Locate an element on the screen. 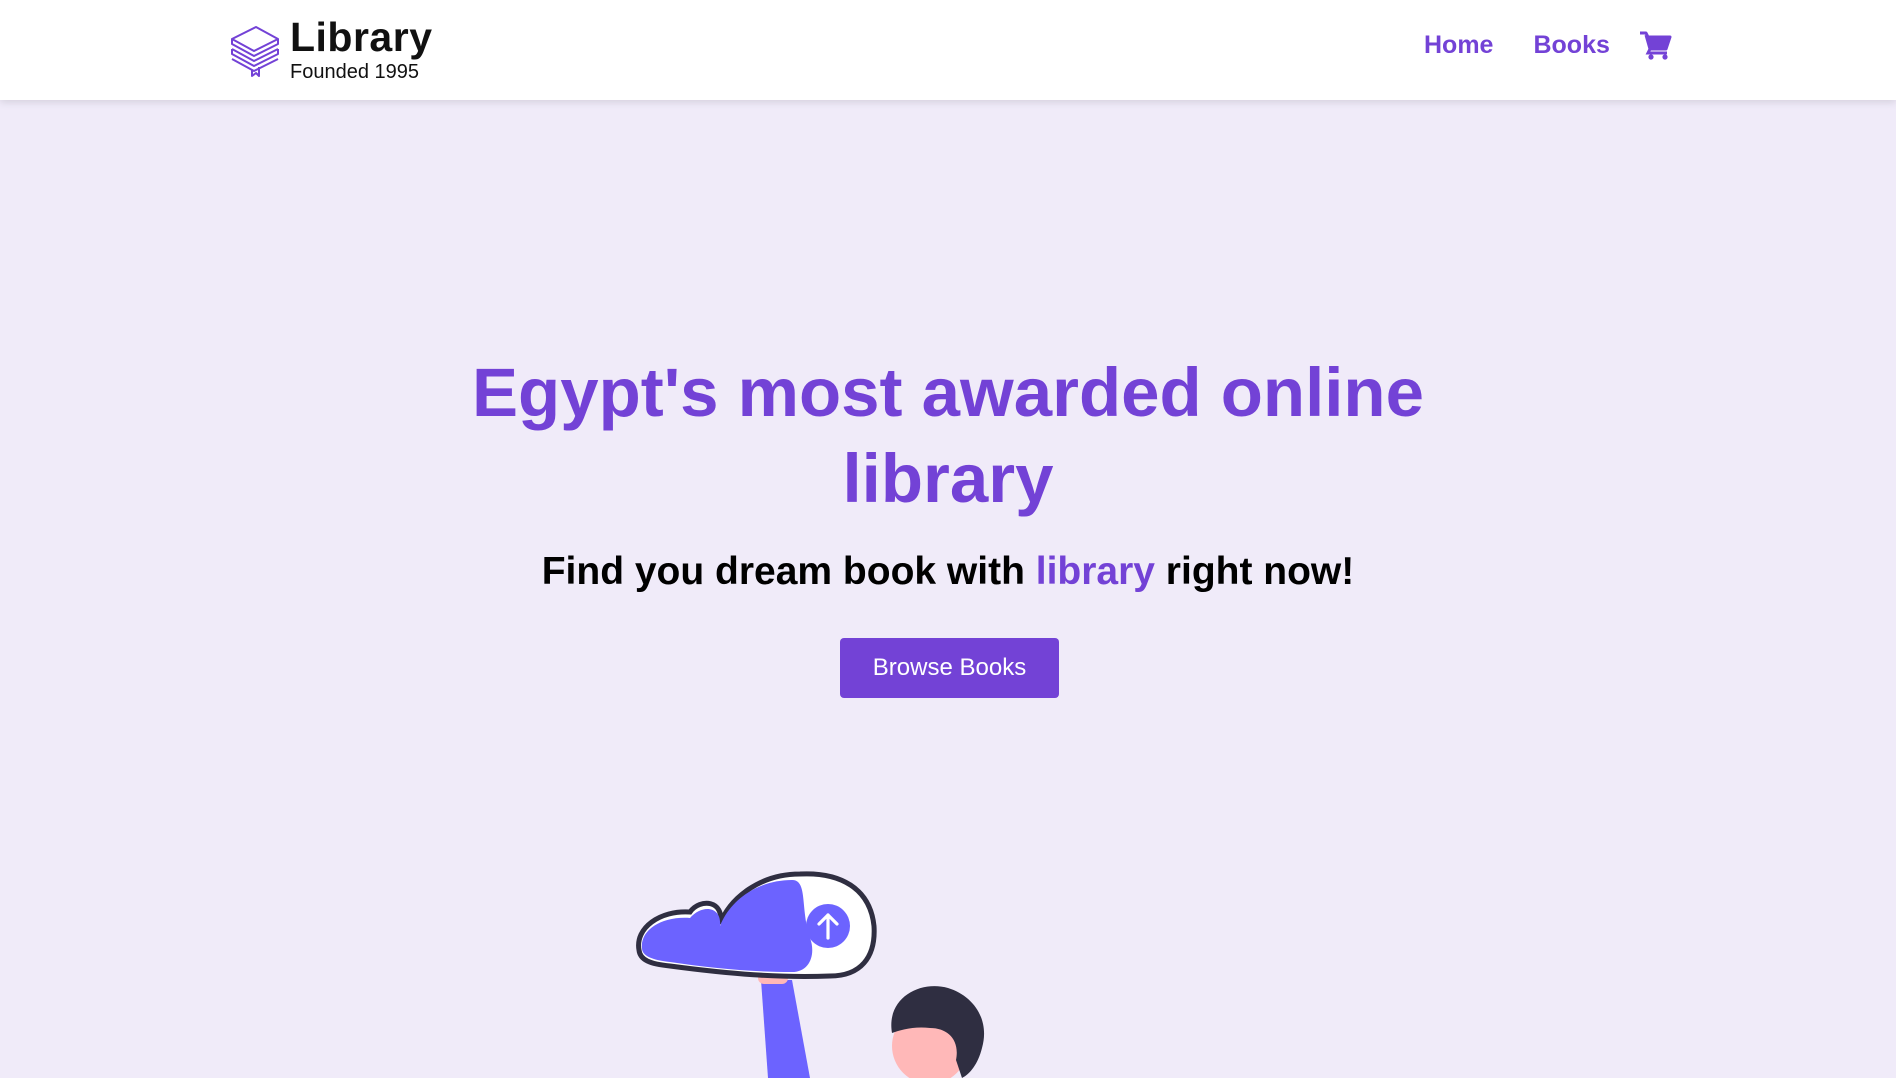  hero-title-line1: Egypt's most awarded online is located at coordinates (948, 392).